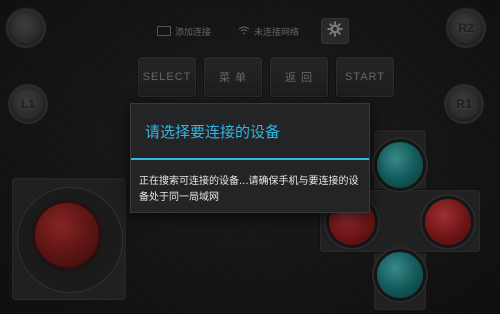 This screenshot has width=500, height=314. I want to click on back-button-label: 返 回, so click(299, 78).